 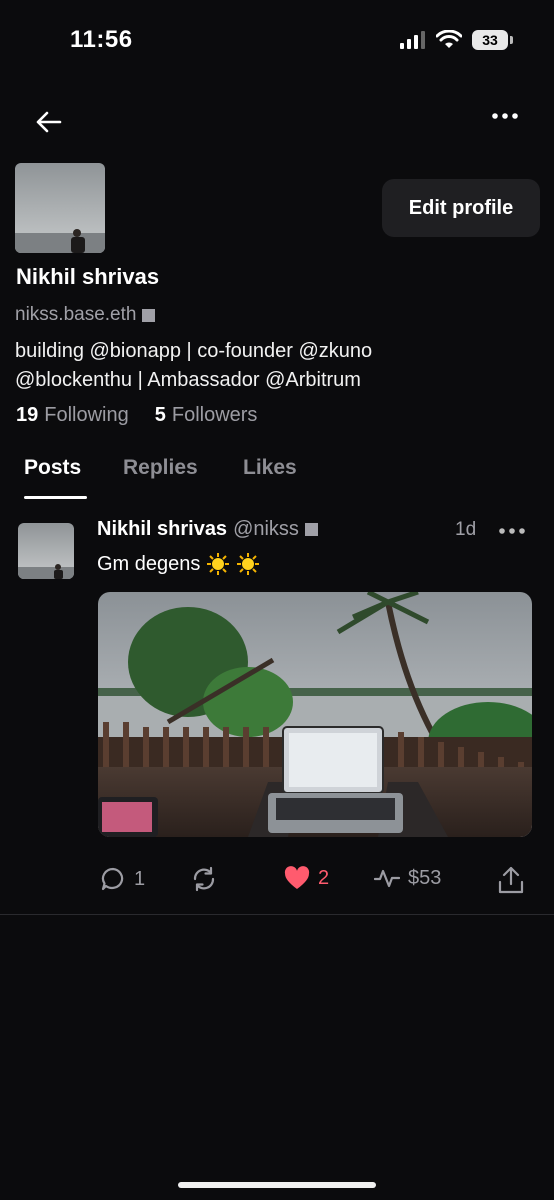 I want to click on post-actions: 1 2 $53, so click(x=315, y=884).